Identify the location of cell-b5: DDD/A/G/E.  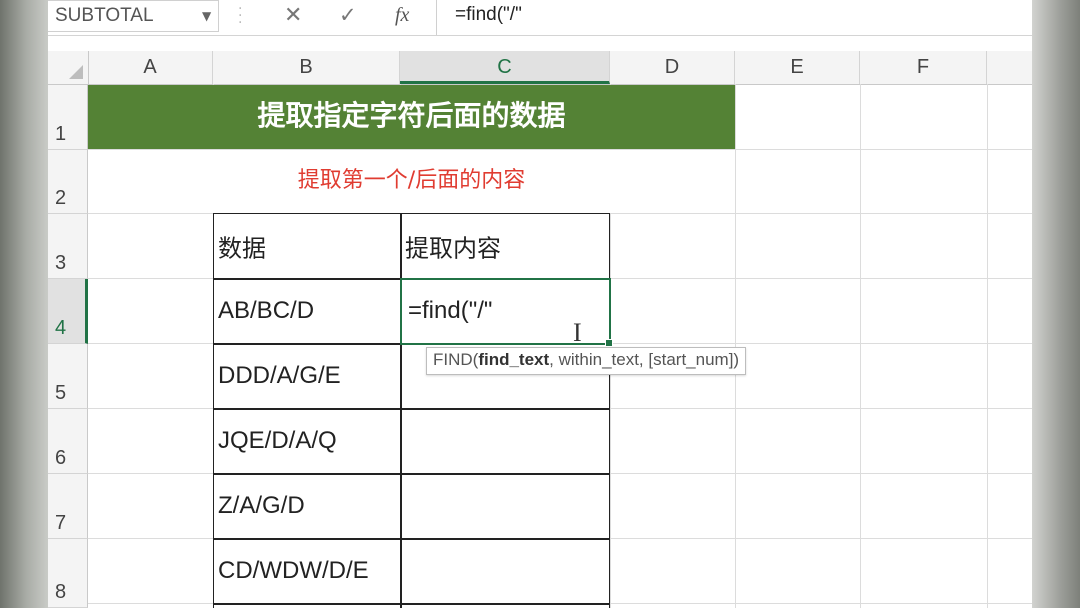
(306, 376).